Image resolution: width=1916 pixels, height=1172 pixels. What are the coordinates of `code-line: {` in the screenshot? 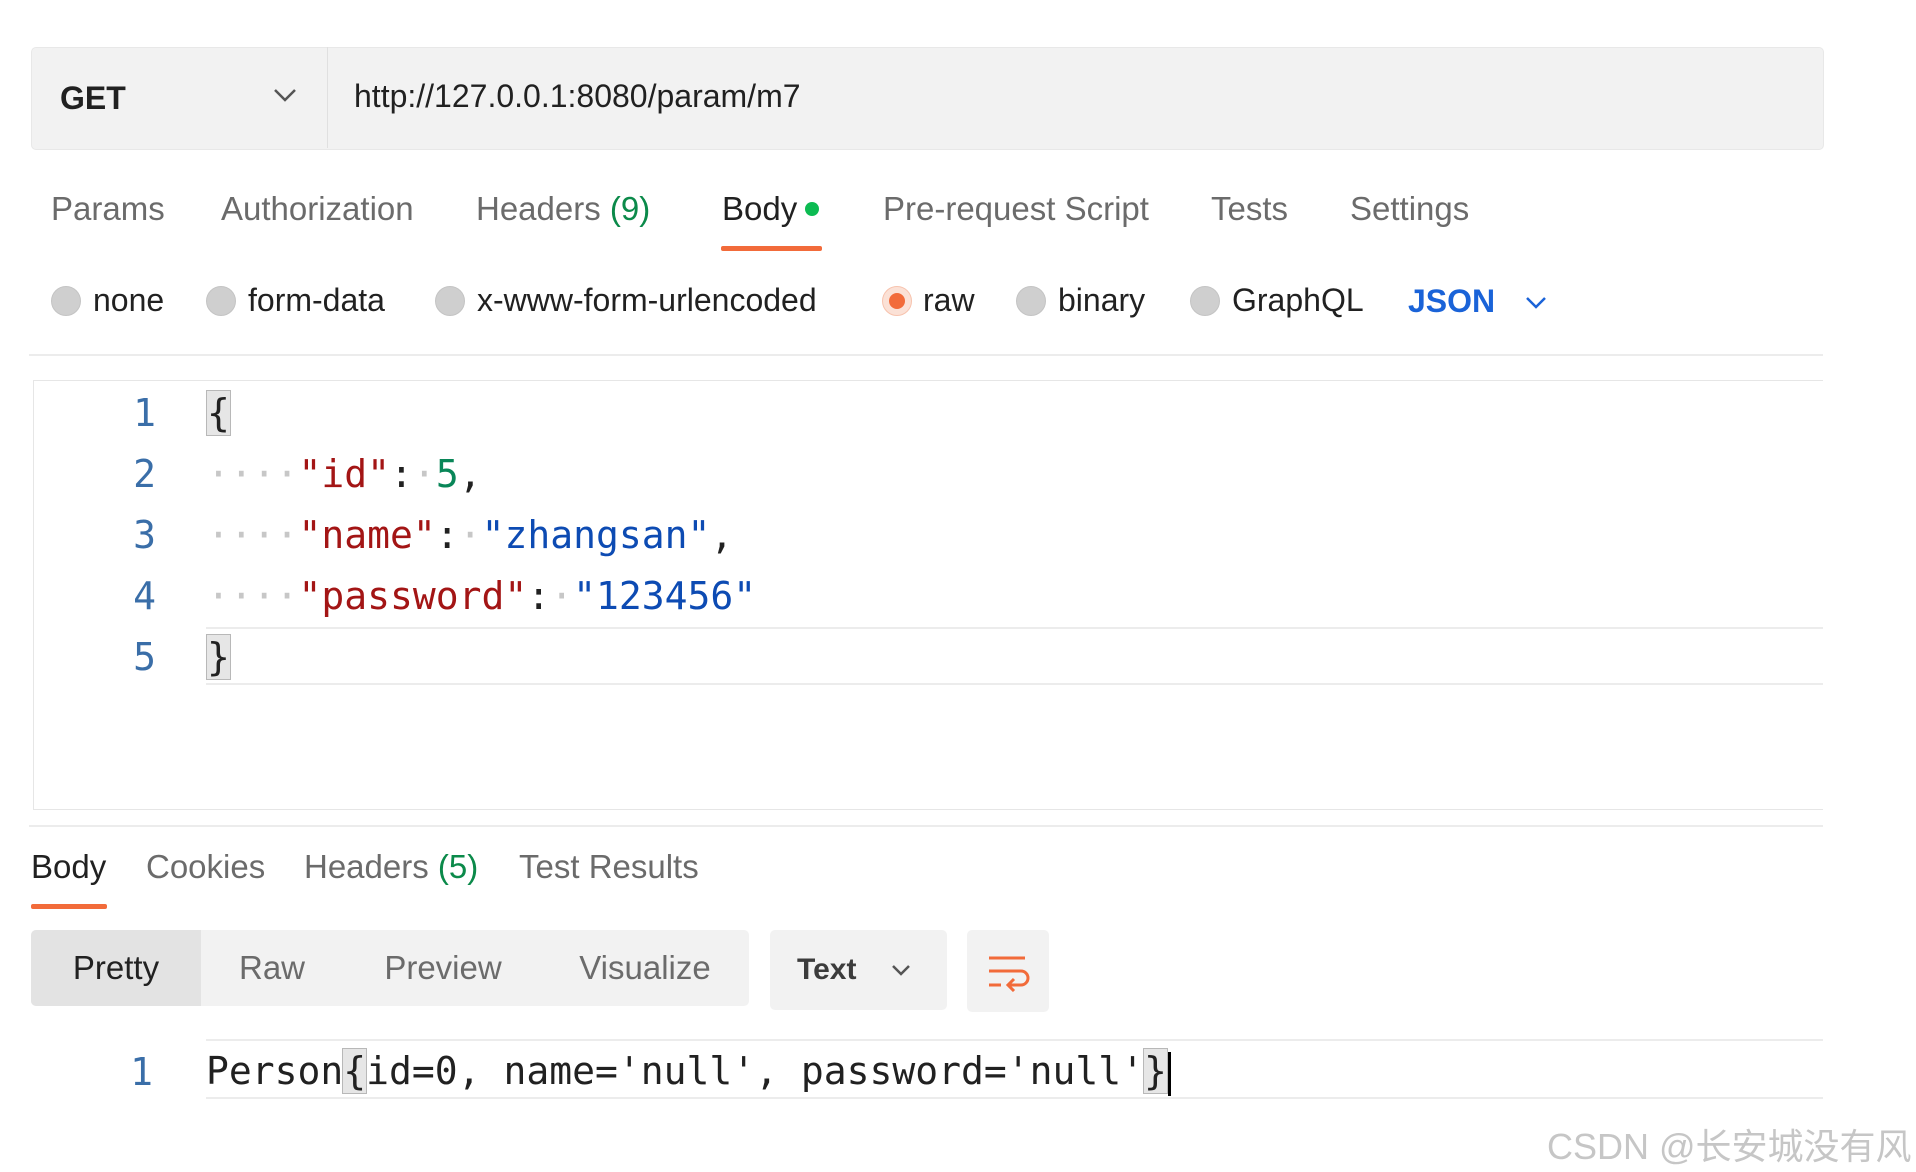 It's located at (218, 413).